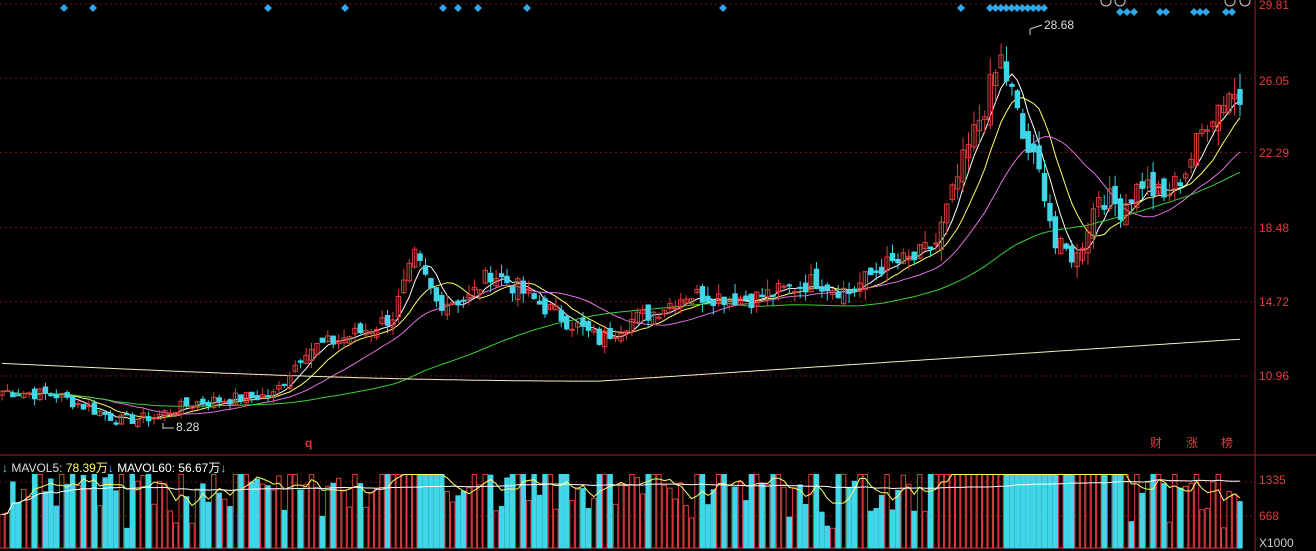 The height and width of the screenshot is (551, 1316). What do you see at coordinates (1274, 6) in the screenshot?
I see `price-tick: 29.81` at bounding box center [1274, 6].